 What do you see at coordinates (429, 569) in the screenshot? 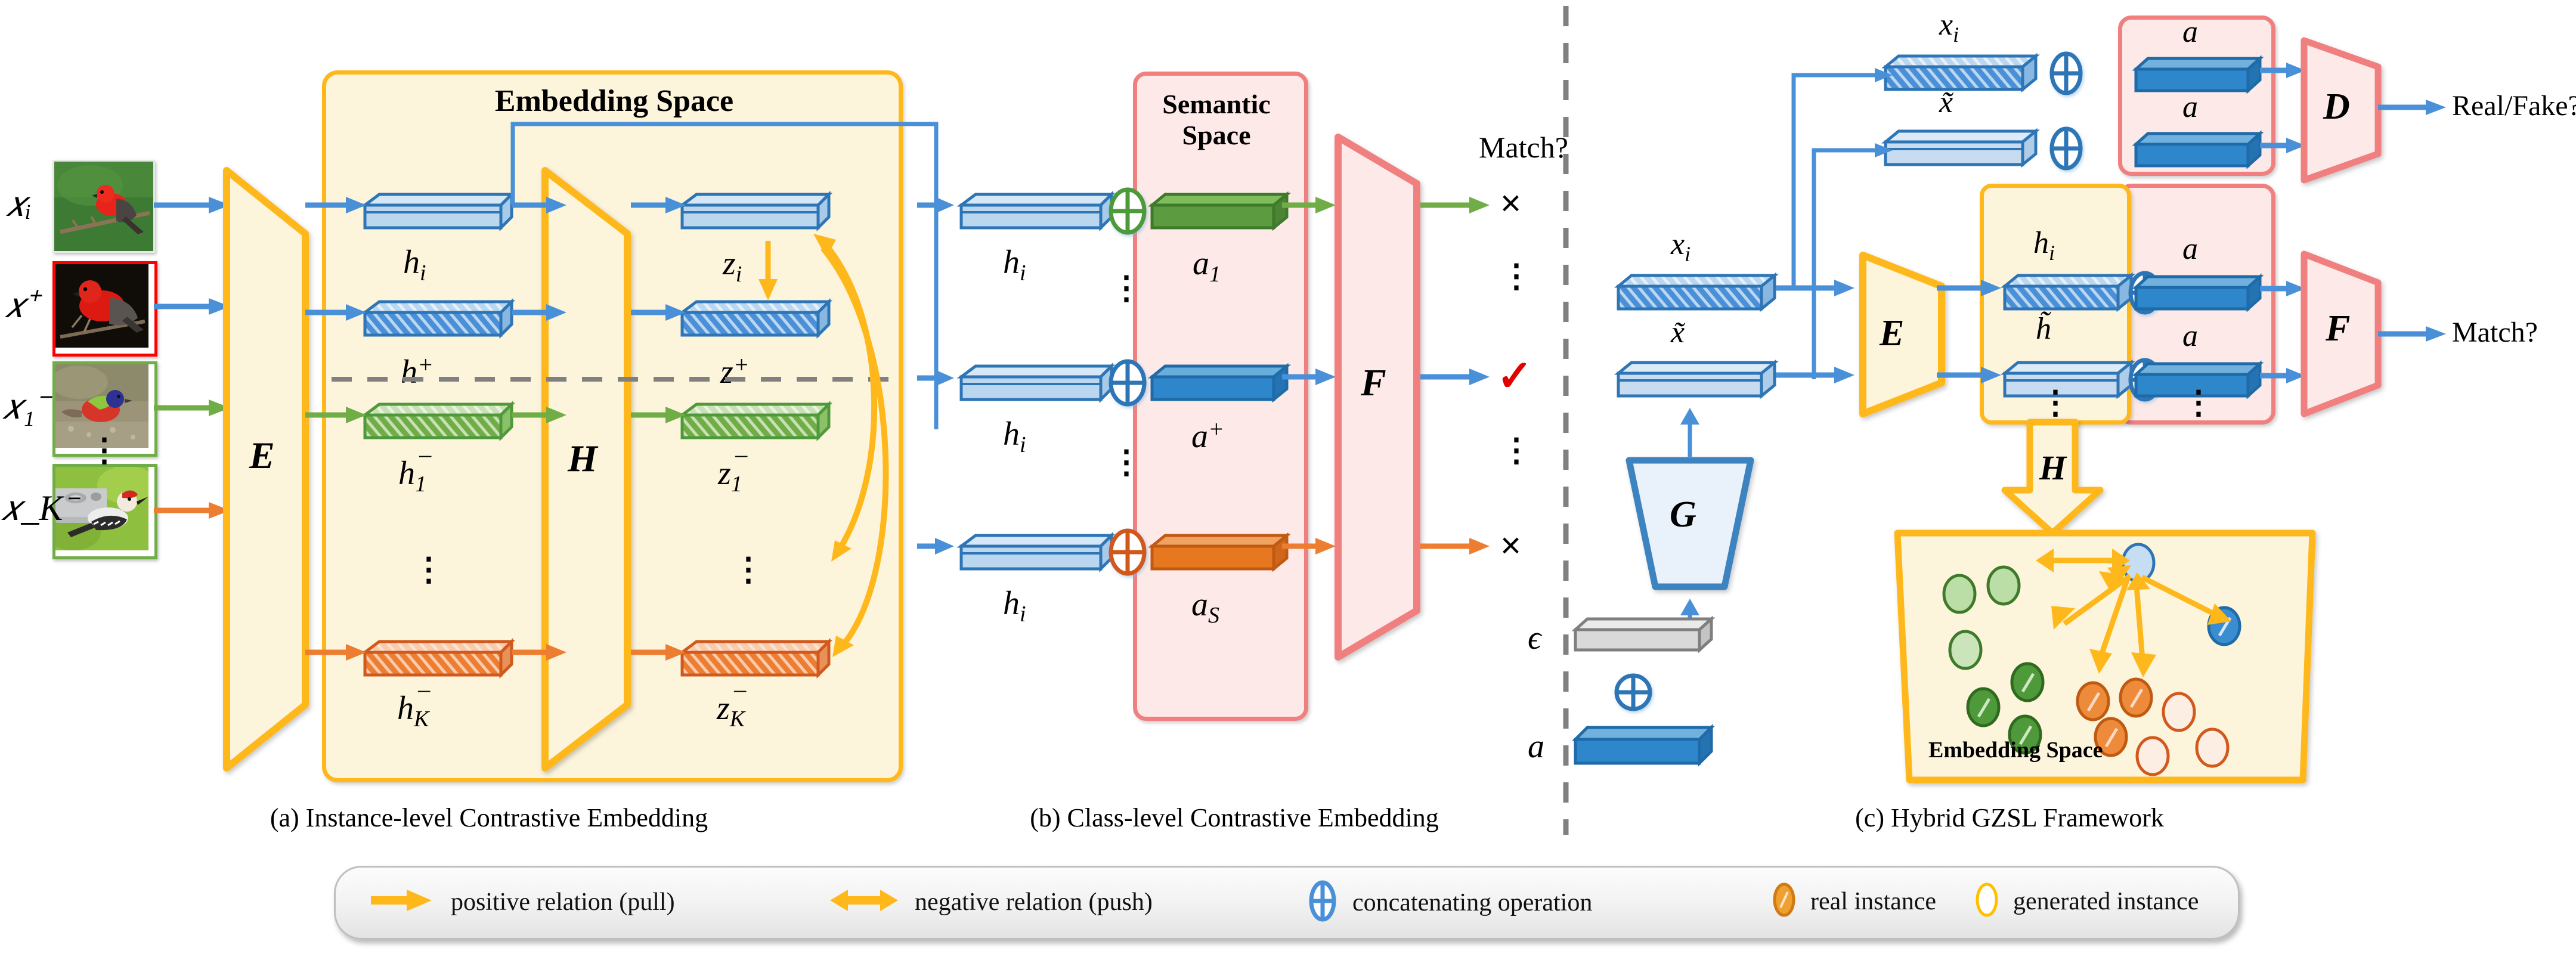
I see `panel-a-h-vertical-dots: ⋮` at bounding box center [429, 569].